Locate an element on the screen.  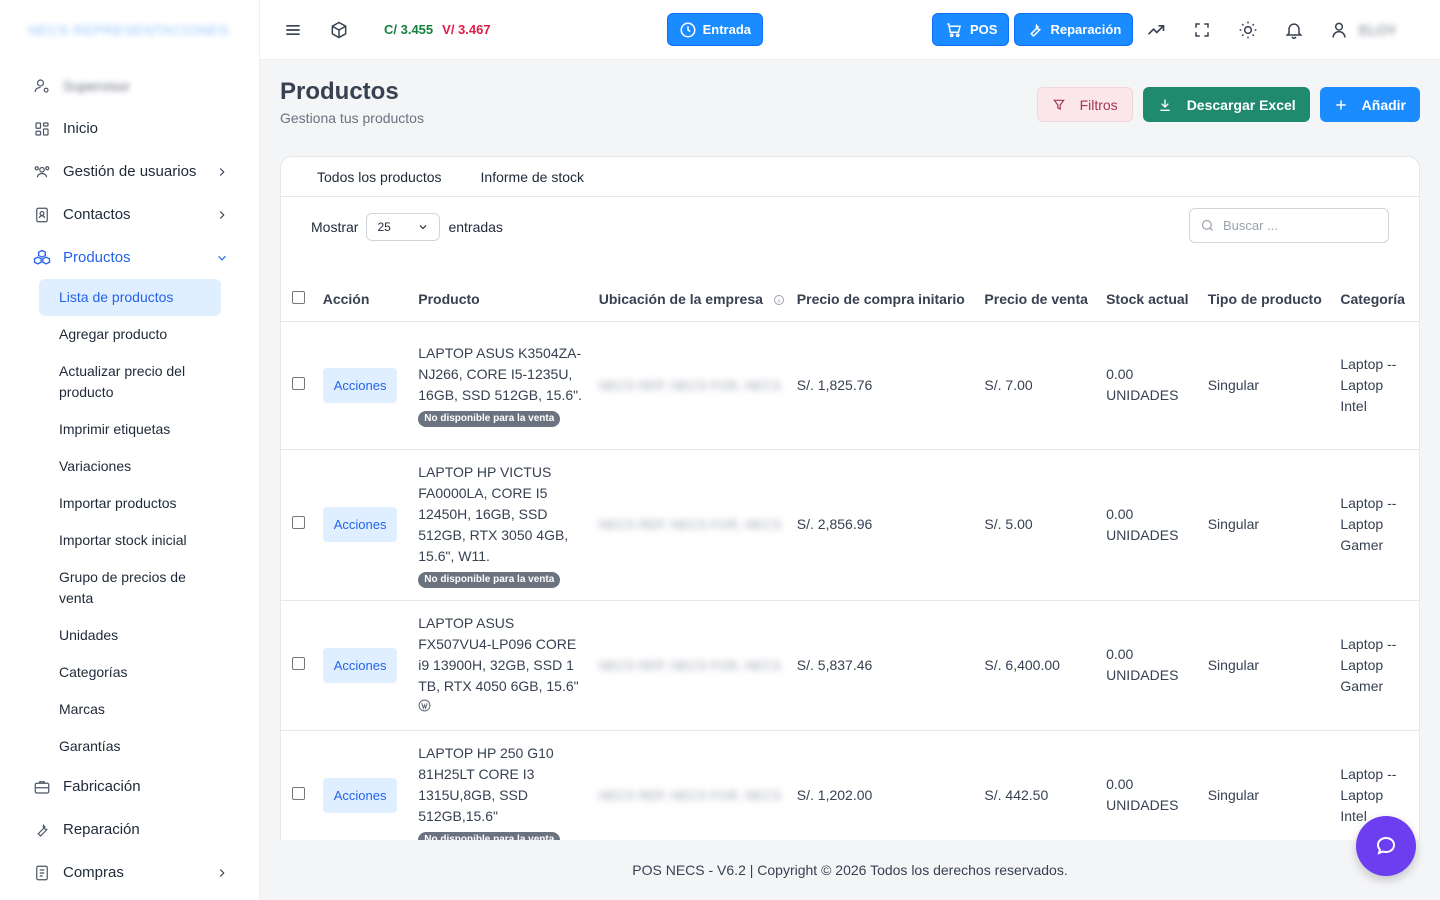
stock-cell: 0.00 UNIDADES is located at coordinates (1151, 525).